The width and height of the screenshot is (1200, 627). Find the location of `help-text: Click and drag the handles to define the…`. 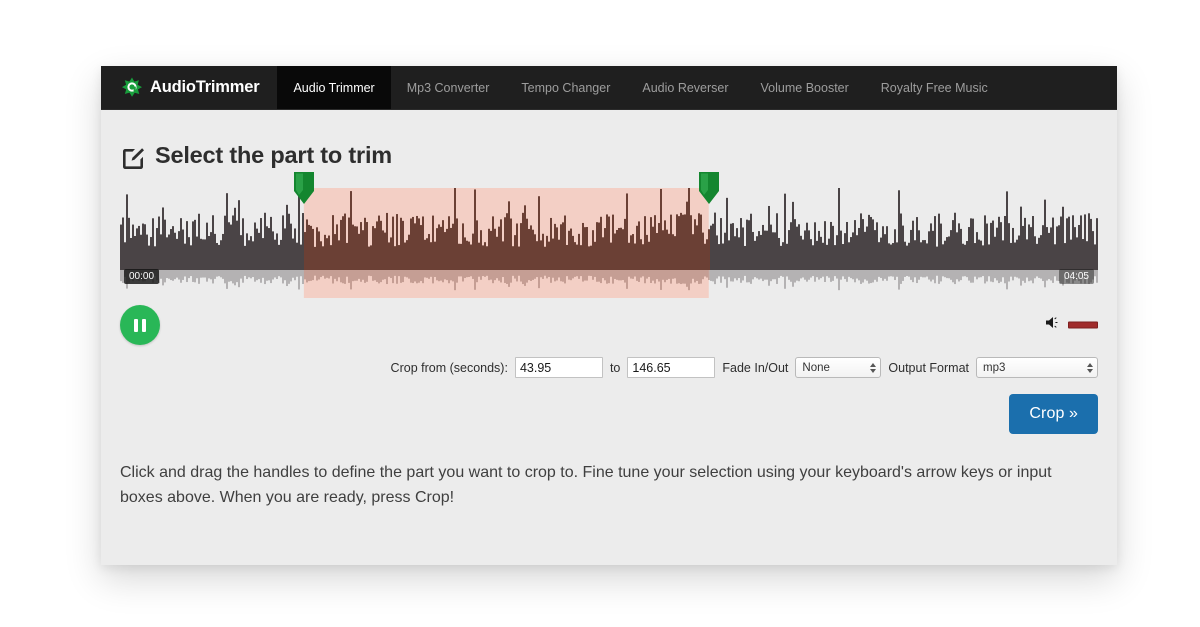

help-text: Click and drag the handles to define the… is located at coordinates (586, 485).